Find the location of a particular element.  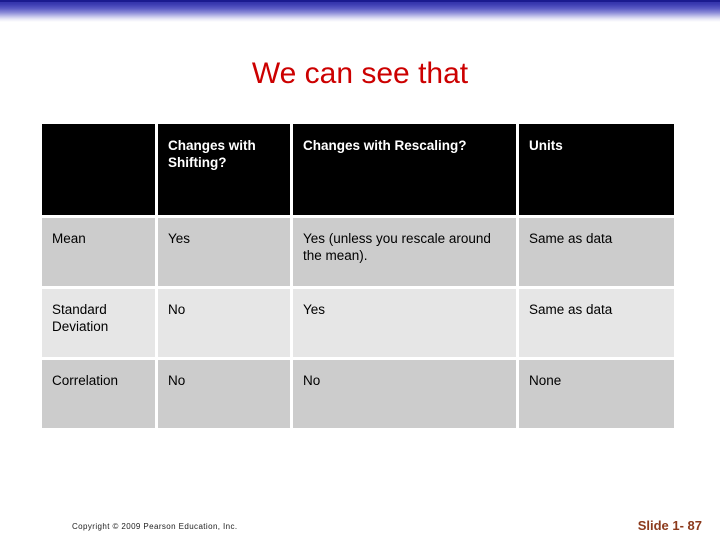

table-header-cell-blank is located at coordinates (98, 169).